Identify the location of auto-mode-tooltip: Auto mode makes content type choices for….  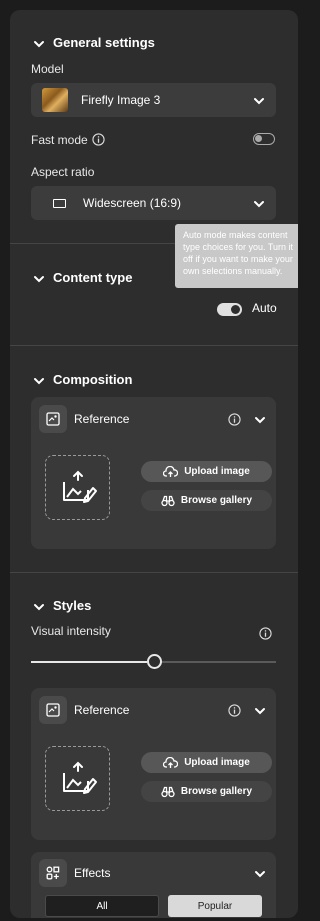
(236, 256).